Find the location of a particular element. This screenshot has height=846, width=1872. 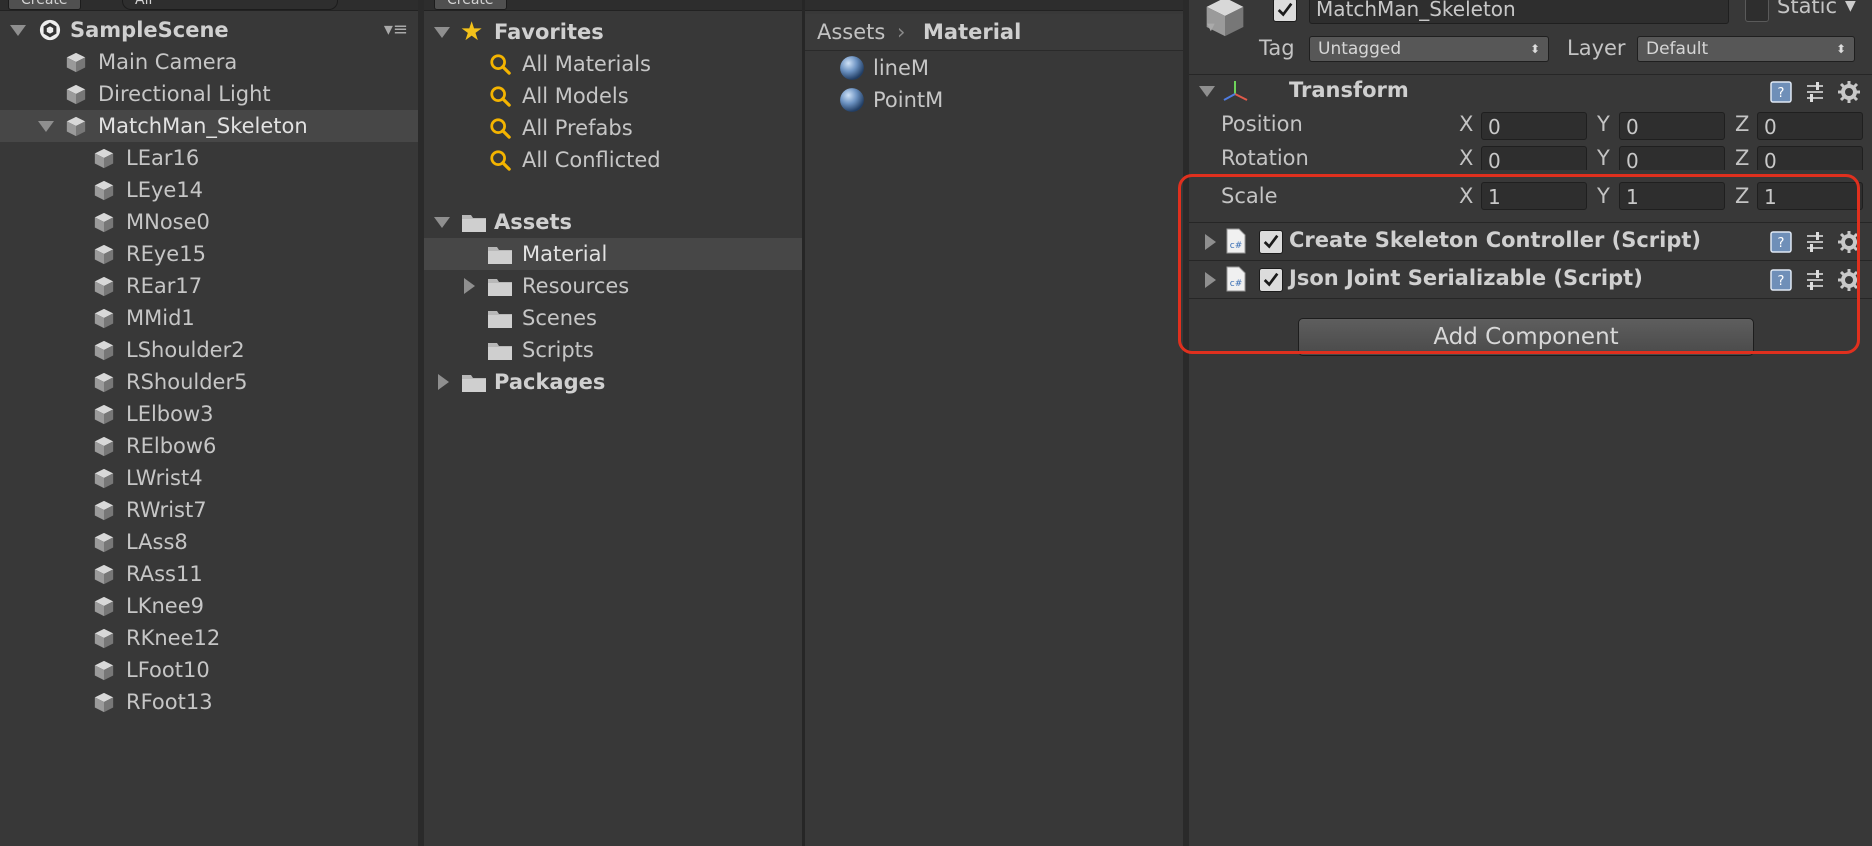

hierarchy-item: REye15 is located at coordinates (209, 254).